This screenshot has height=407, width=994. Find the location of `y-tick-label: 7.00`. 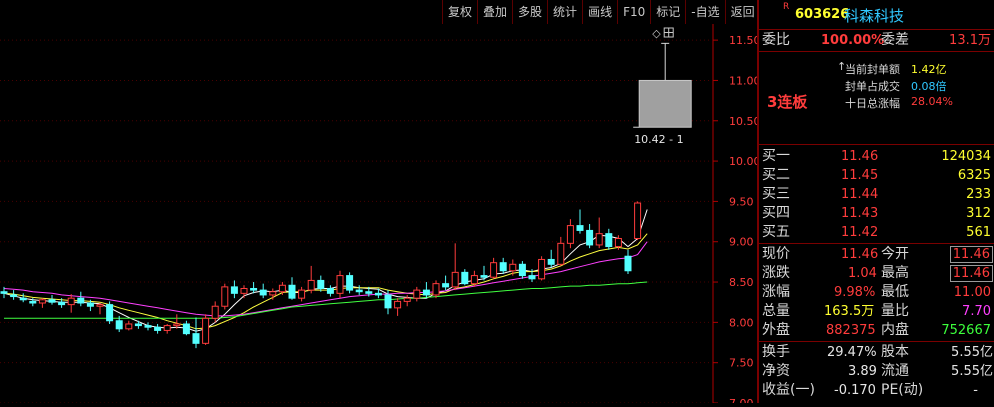

y-tick-label: 7.00 is located at coordinates (741, 400).